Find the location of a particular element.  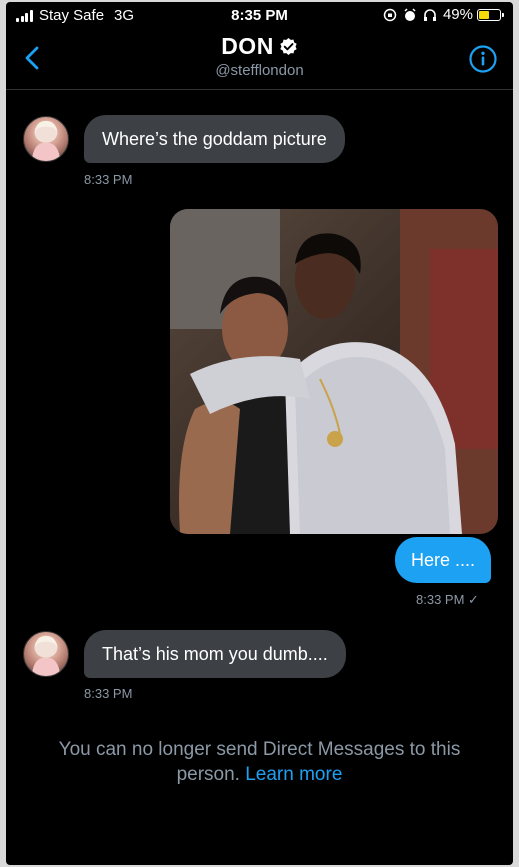

orientation-lock-icon is located at coordinates (390, 14).